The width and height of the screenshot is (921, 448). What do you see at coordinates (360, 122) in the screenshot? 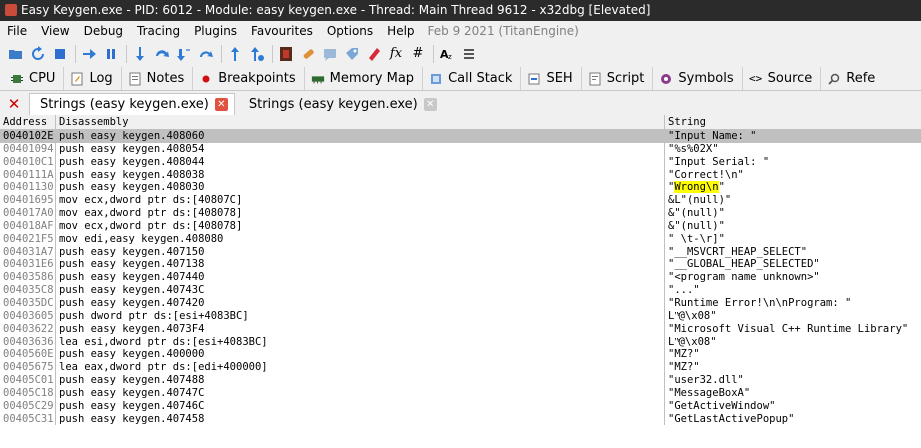
I see `column-header-disassembly: Disassembly` at bounding box center [360, 122].